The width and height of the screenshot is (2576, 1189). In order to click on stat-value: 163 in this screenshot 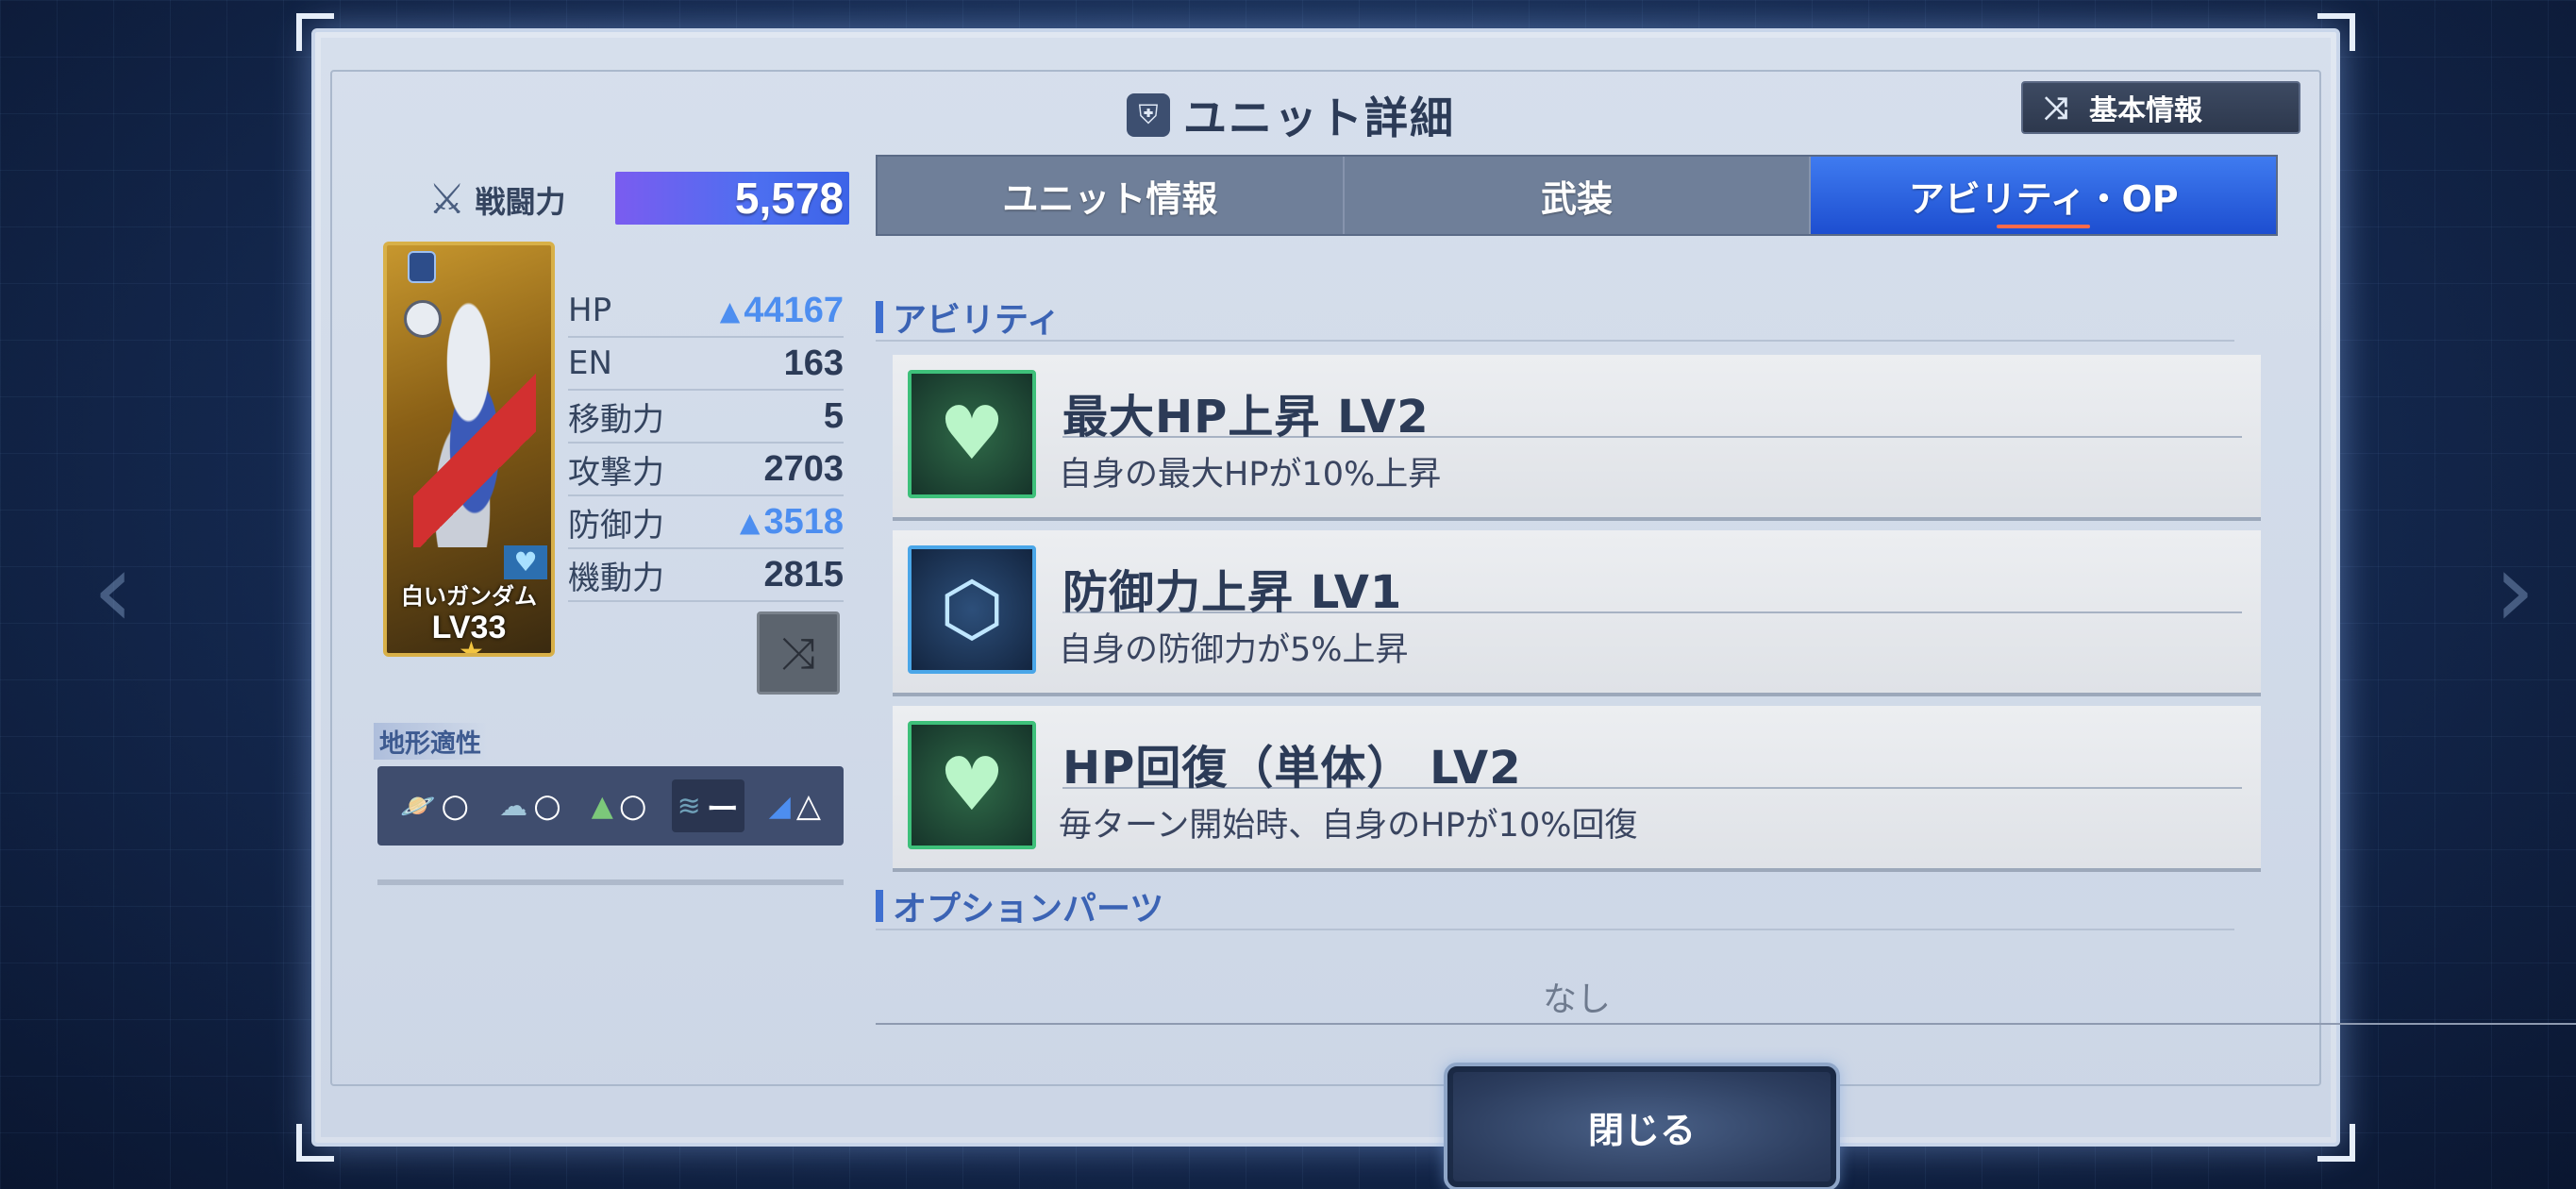, I will do `click(813, 363)`.